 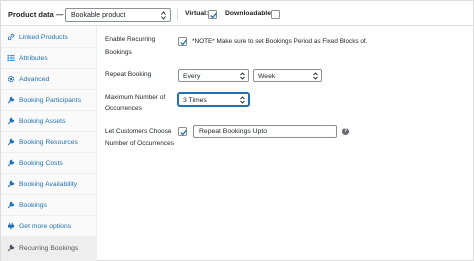 I want to click on header-divider, so click(x=177, y=15).